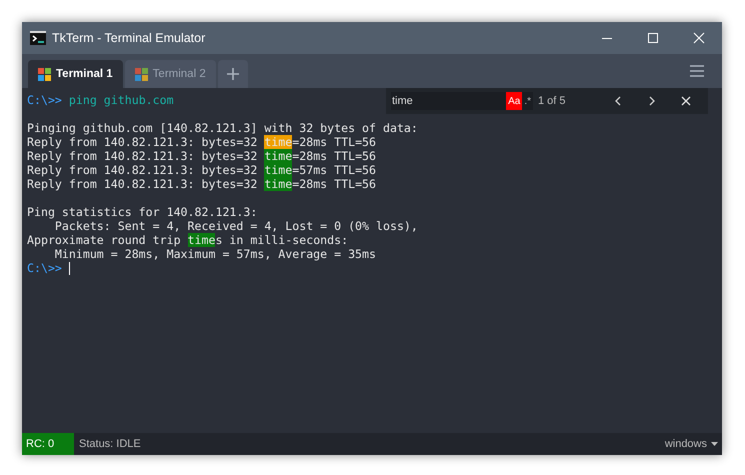 The width and height of the screenshot is (745, 475). Describe the element at coordinates (527, 101) in the screenshot. I see `search-option-toggle: .*` at that location.